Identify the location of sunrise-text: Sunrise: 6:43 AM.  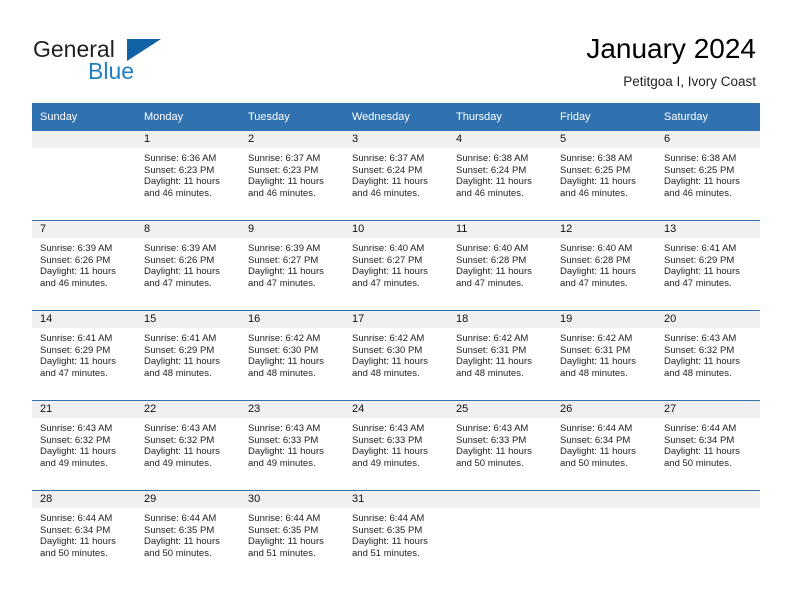
(492, 428).